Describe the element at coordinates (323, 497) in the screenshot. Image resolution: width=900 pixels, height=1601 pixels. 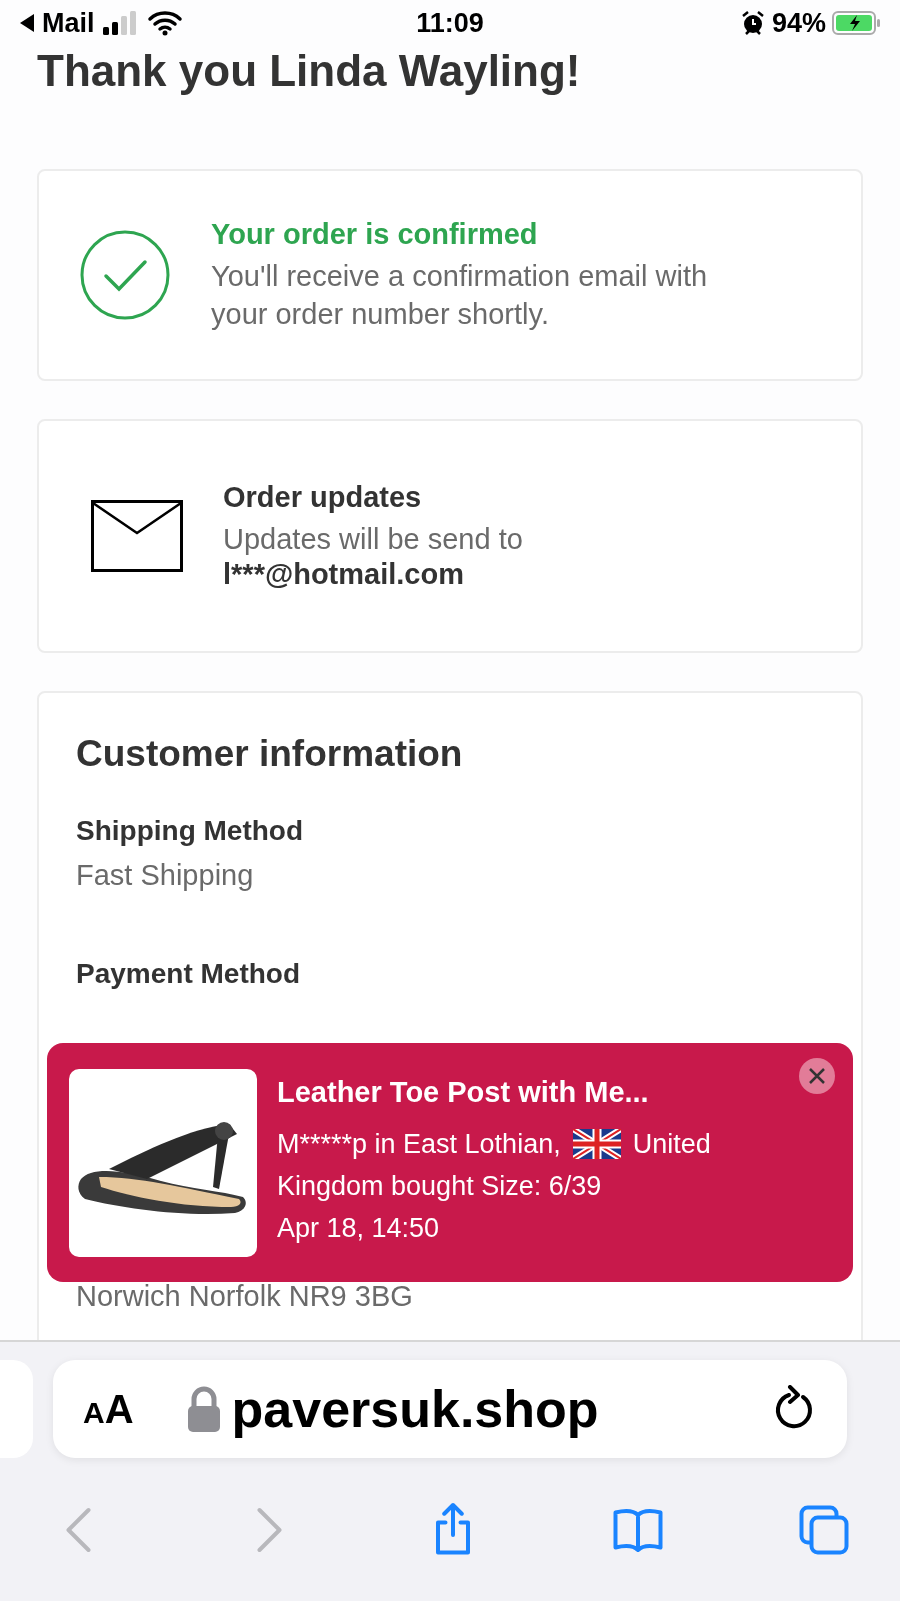
I see `order-updates-title: Order updates` at that location.